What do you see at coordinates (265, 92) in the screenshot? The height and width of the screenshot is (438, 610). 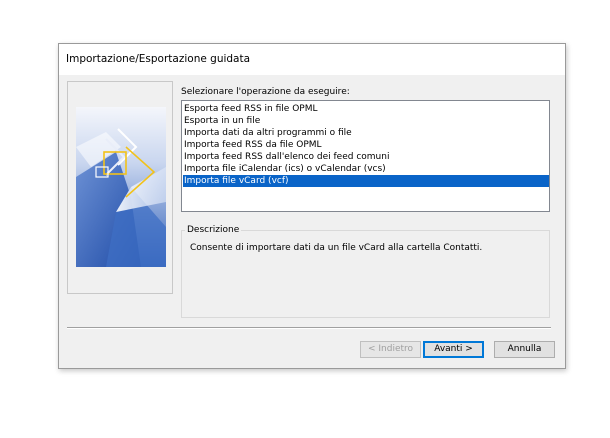 I see `instruction-label: Selezionare l'operazione da eseguire:` at bounding box center [265, 92].